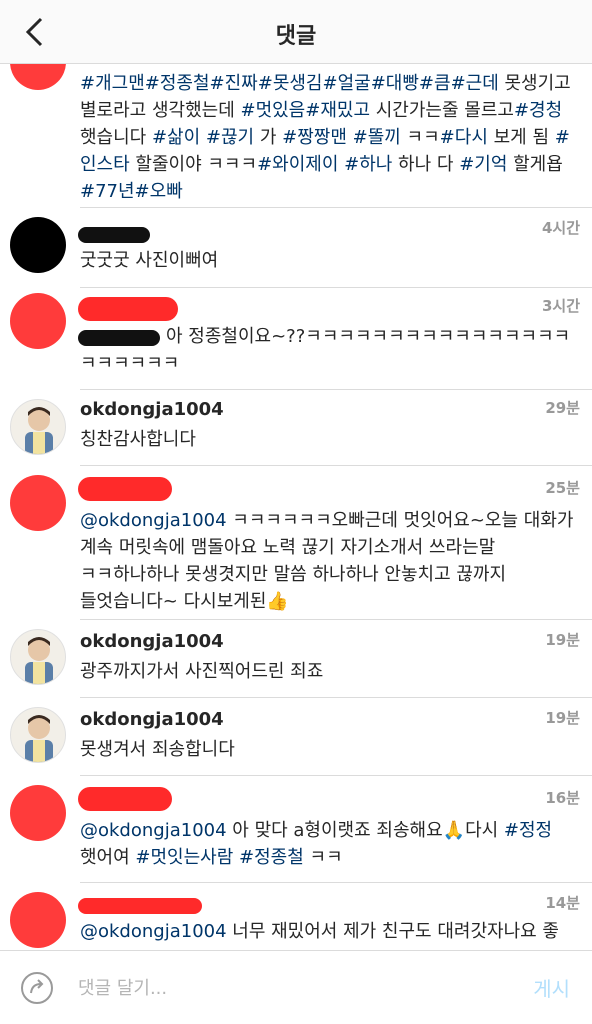  Describe the element at coordinates (377, 137) in the screenshot. I see `hashtag-link: #똘끼` at that location.